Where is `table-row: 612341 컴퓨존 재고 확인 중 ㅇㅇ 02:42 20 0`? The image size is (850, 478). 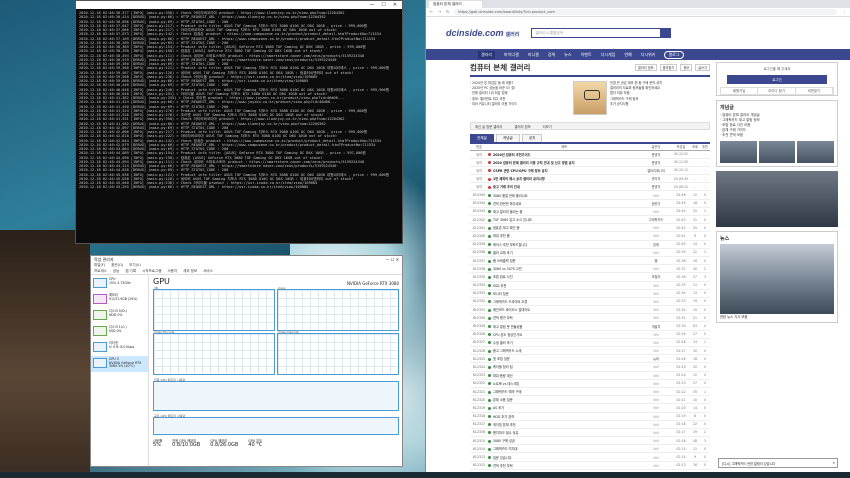
table-row: 612341 컴퓨존 재고 확인 중 ㅇㅇ 02:42 20 0 is located at coordinates (590, 228).